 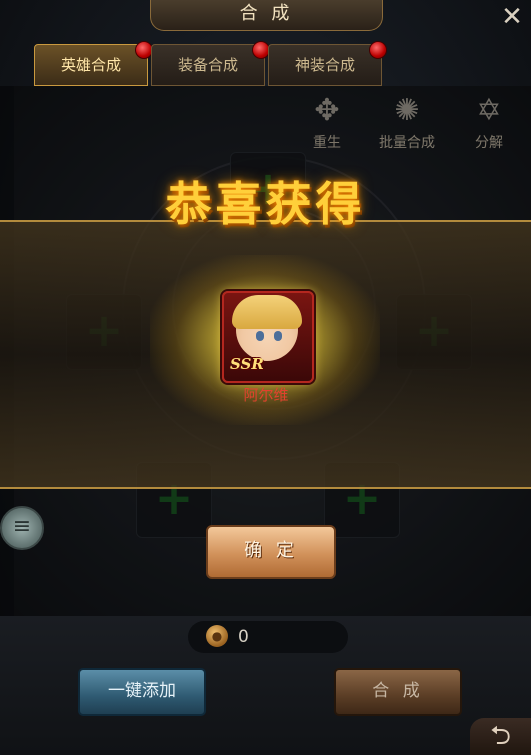 What do you see at coordinates (271, 552) in the screenshot?
I see `confirm-button: 确 定` at bounding box center [271, 552].